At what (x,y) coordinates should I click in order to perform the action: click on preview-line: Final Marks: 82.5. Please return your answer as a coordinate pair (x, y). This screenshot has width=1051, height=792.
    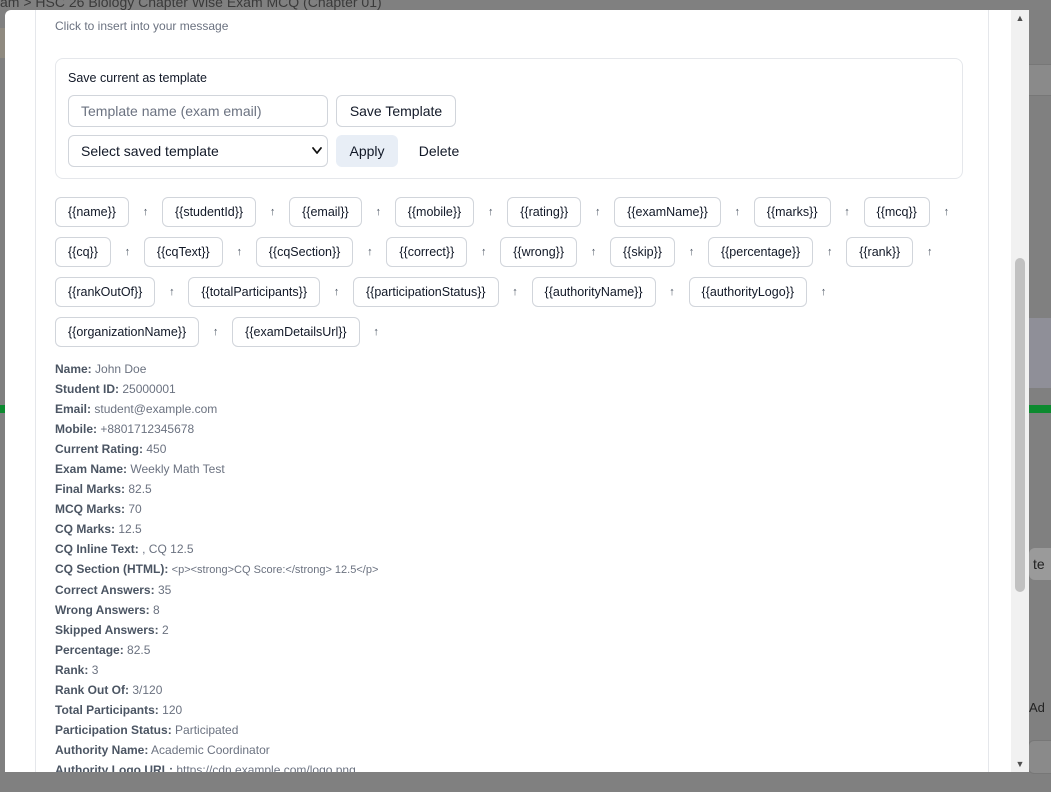
    Looking at the image, I should click on (216, 489).